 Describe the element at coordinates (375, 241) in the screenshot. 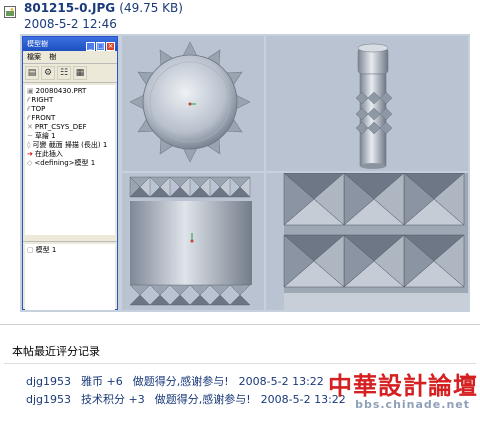

I see `detail-view-model` at that location.